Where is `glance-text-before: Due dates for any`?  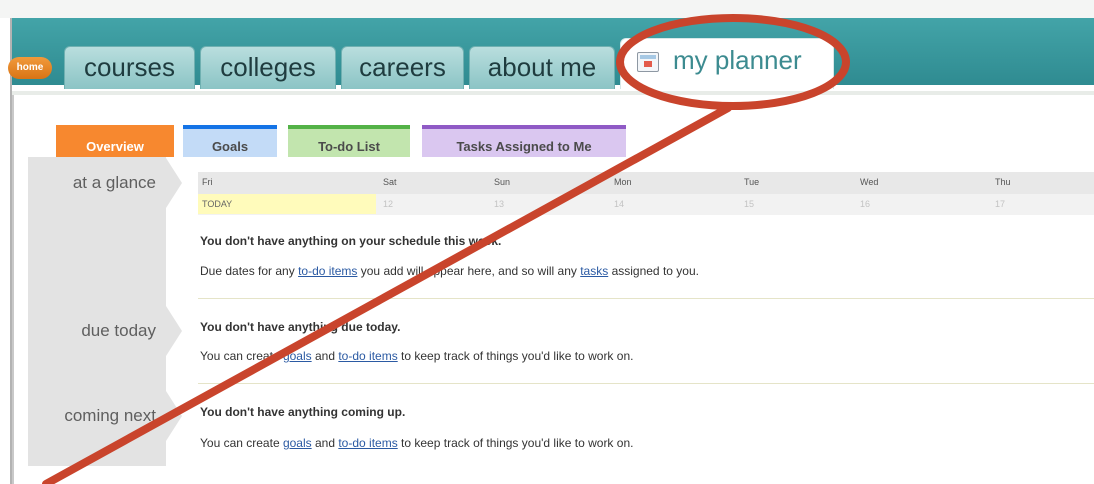
glance-text-before: Due dates for any is located at coordinates (249, 271).